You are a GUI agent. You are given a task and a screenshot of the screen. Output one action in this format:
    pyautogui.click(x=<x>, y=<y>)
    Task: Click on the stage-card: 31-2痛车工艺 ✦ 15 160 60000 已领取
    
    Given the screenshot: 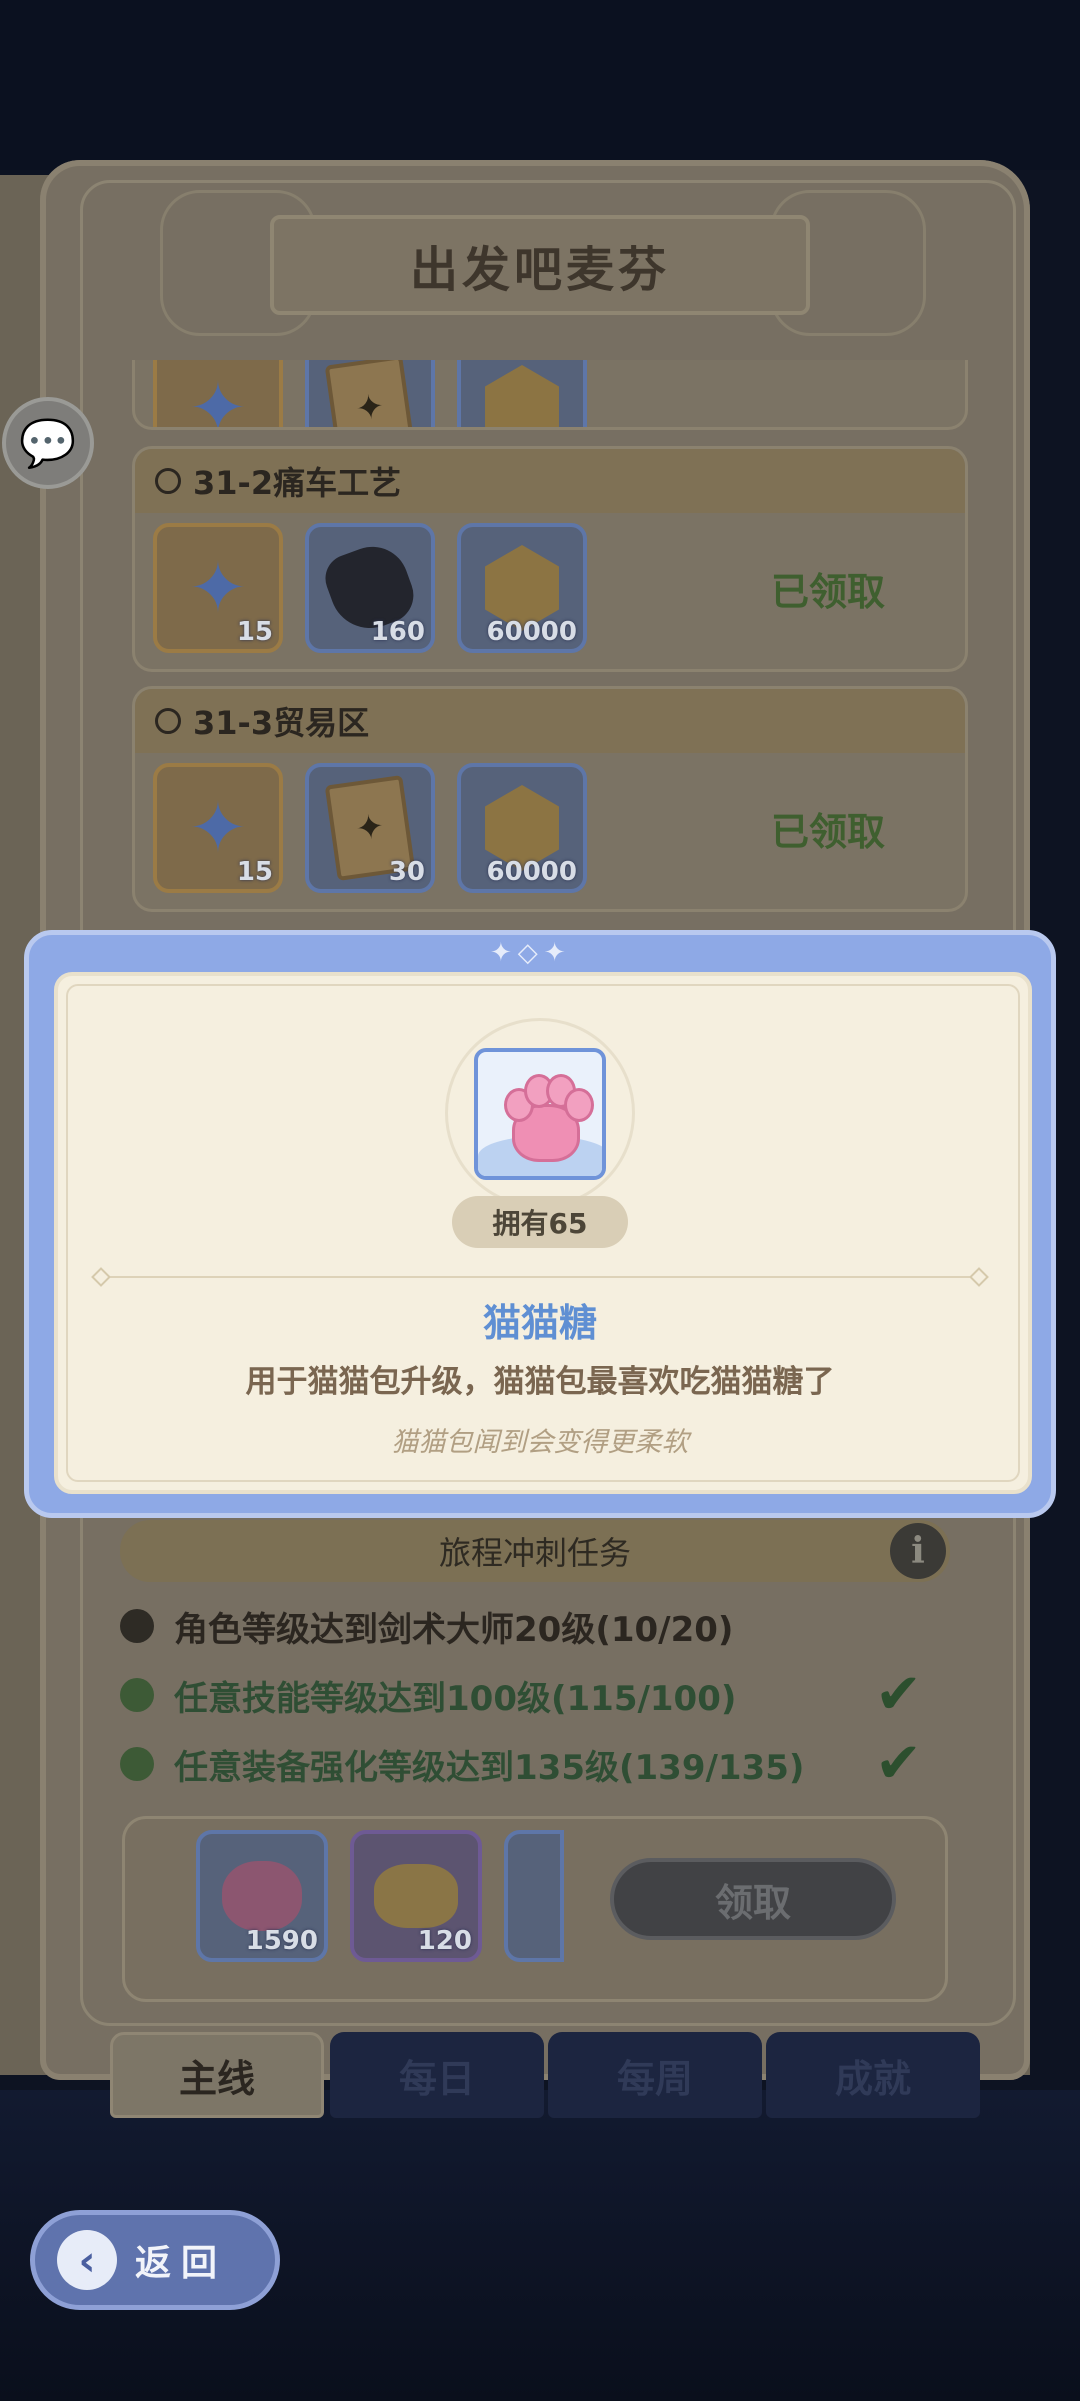 What is the action you would take?
    pyautogui.click(x=550, y=559)
    